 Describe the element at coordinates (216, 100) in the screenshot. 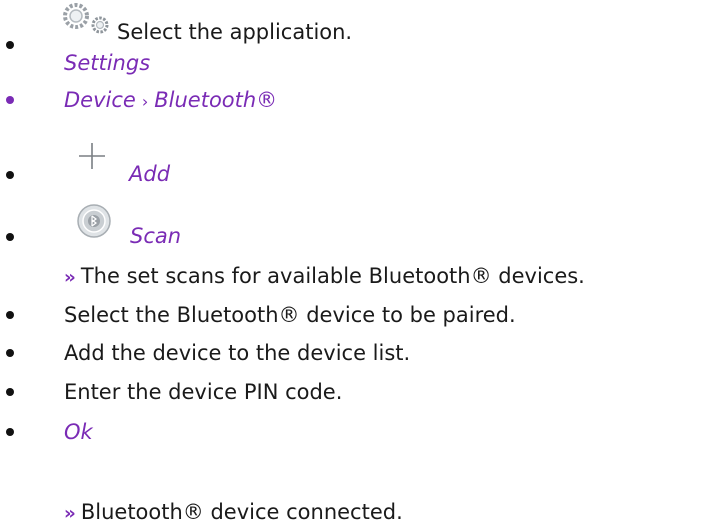

I see `menu-bluetooth: Bluetooth®` at that location.